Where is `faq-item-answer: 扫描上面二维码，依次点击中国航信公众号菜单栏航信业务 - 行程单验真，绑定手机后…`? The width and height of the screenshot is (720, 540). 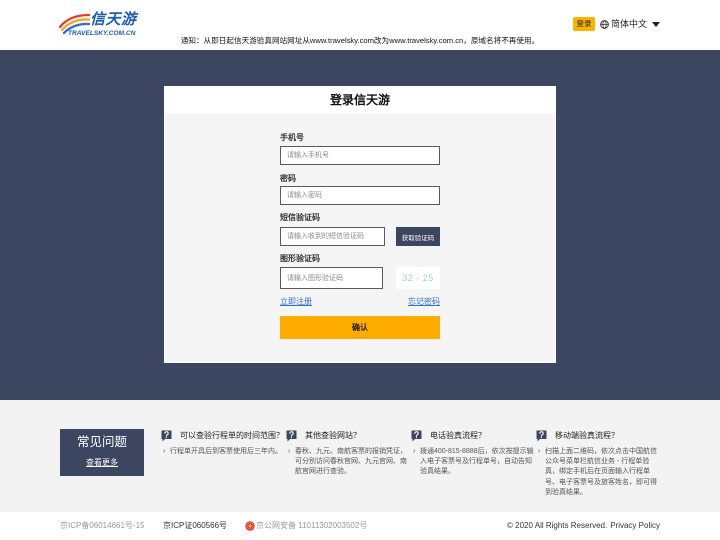 faq-item-answer: 扫描上面二维码，依次点击中国航信公众号菜单栏航信业务 - 行程单验真，绑定手机后… is located at coordinates (598, 472).